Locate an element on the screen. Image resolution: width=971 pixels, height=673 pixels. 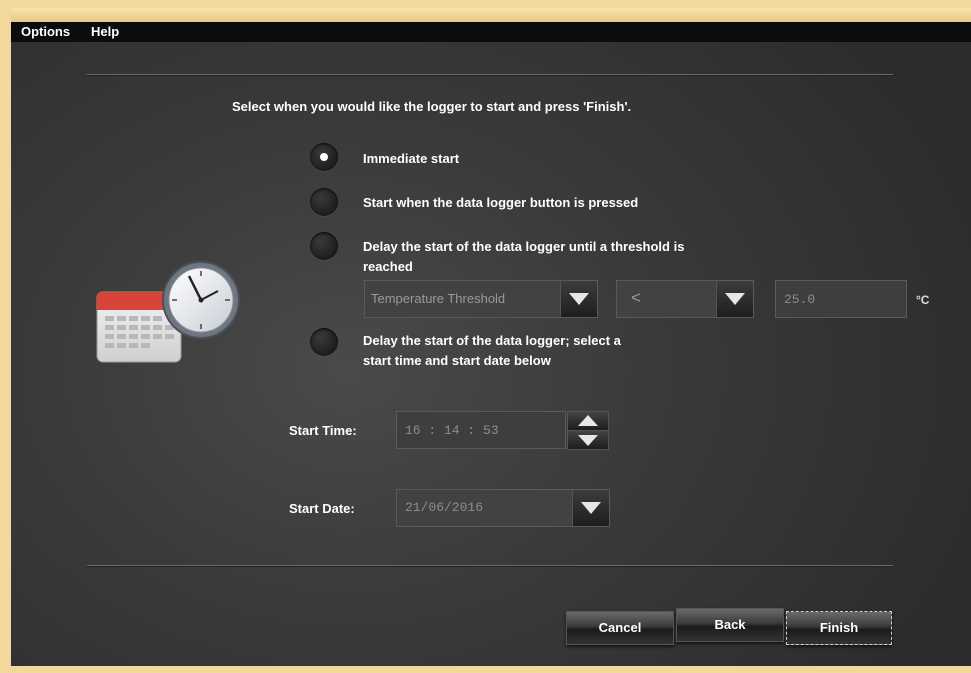
start-time-increment-button is located at coordinates (588, 421).